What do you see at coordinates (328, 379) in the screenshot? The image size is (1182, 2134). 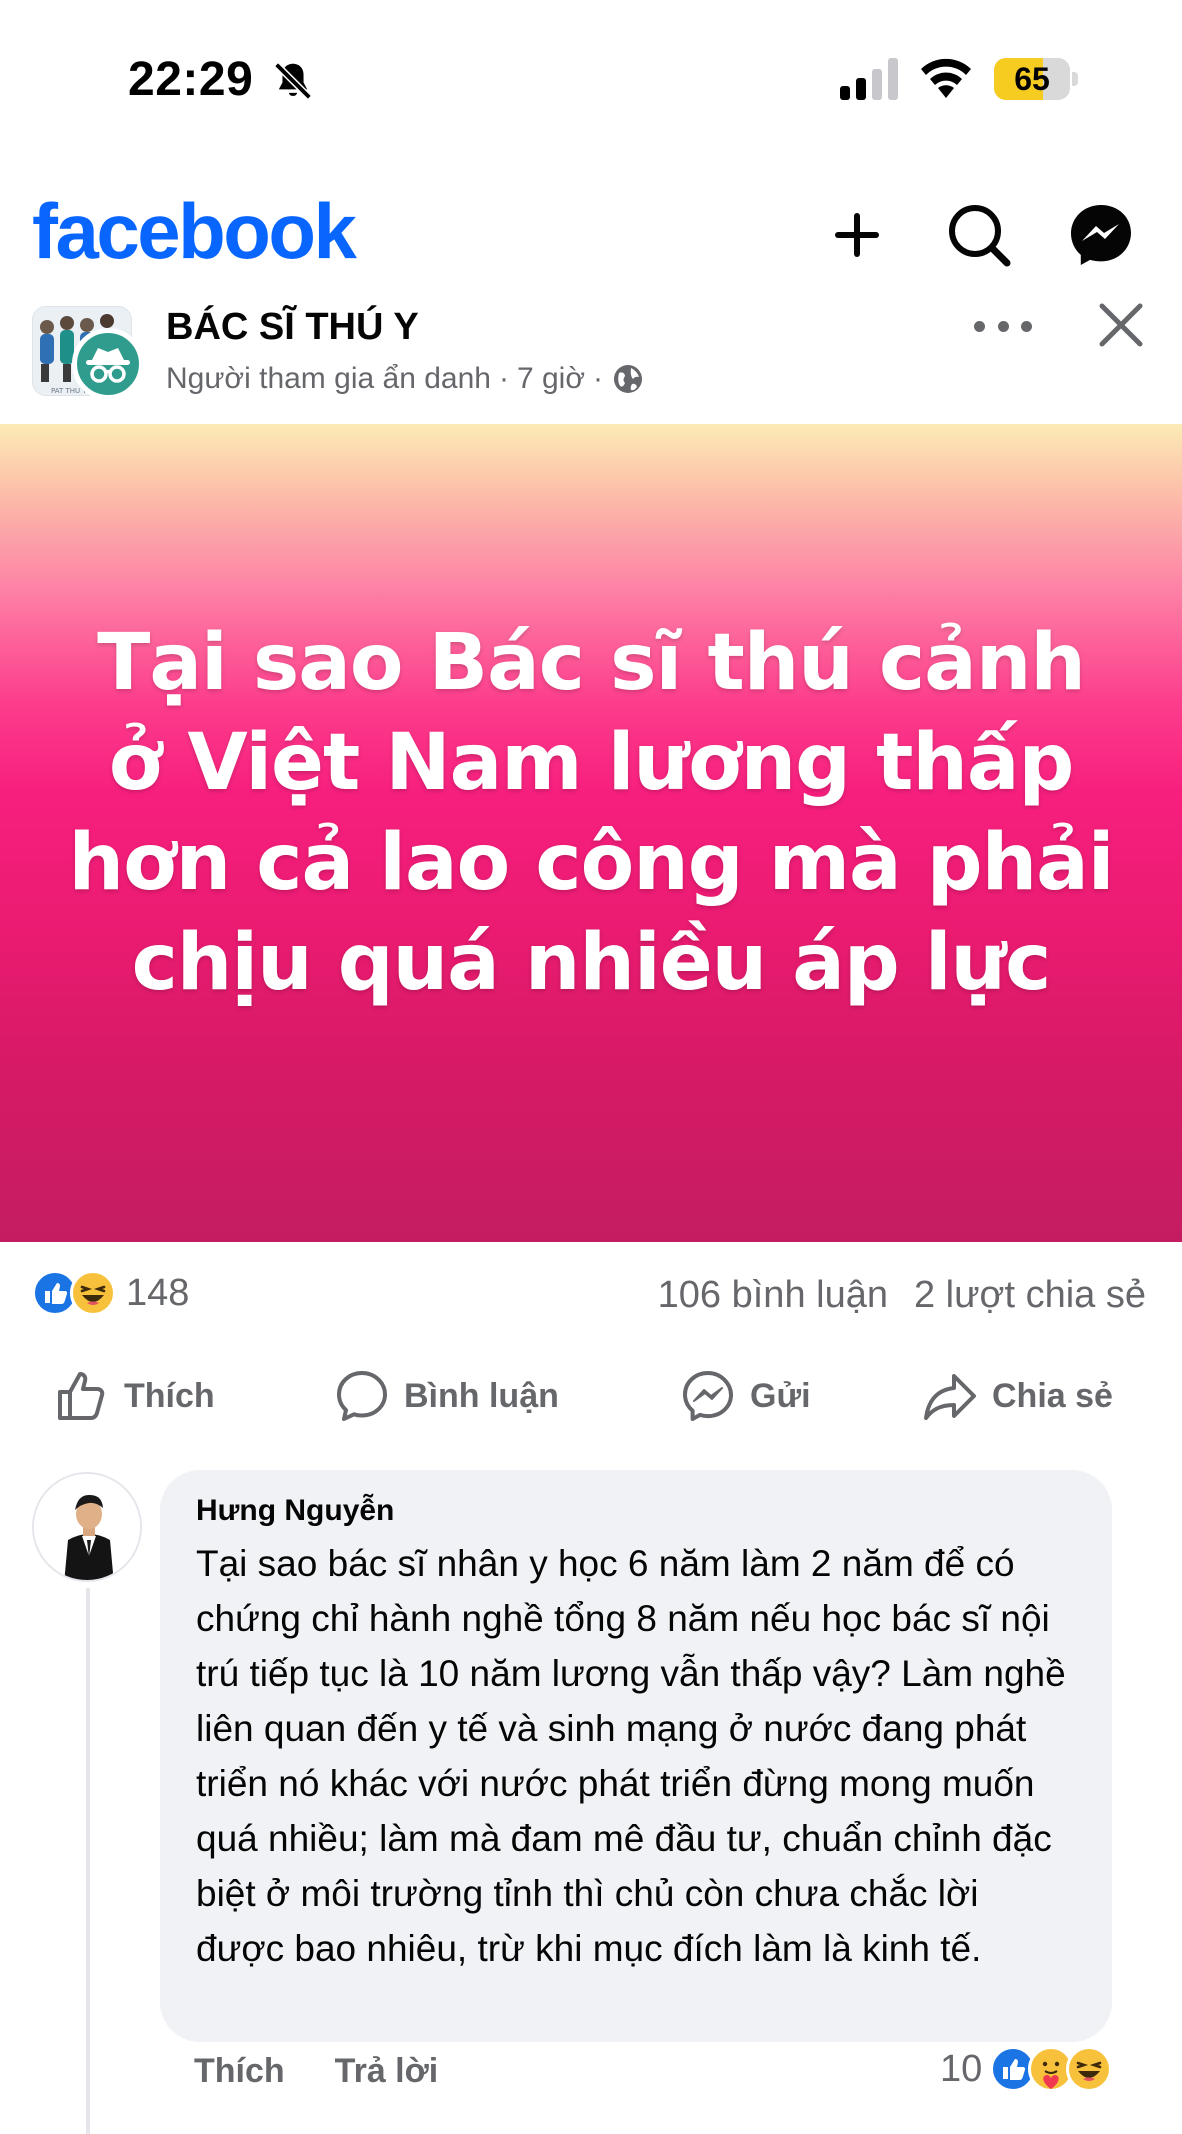 I see `author-label: Người tham gia ẩn danh` at bounding box center [328, 379].